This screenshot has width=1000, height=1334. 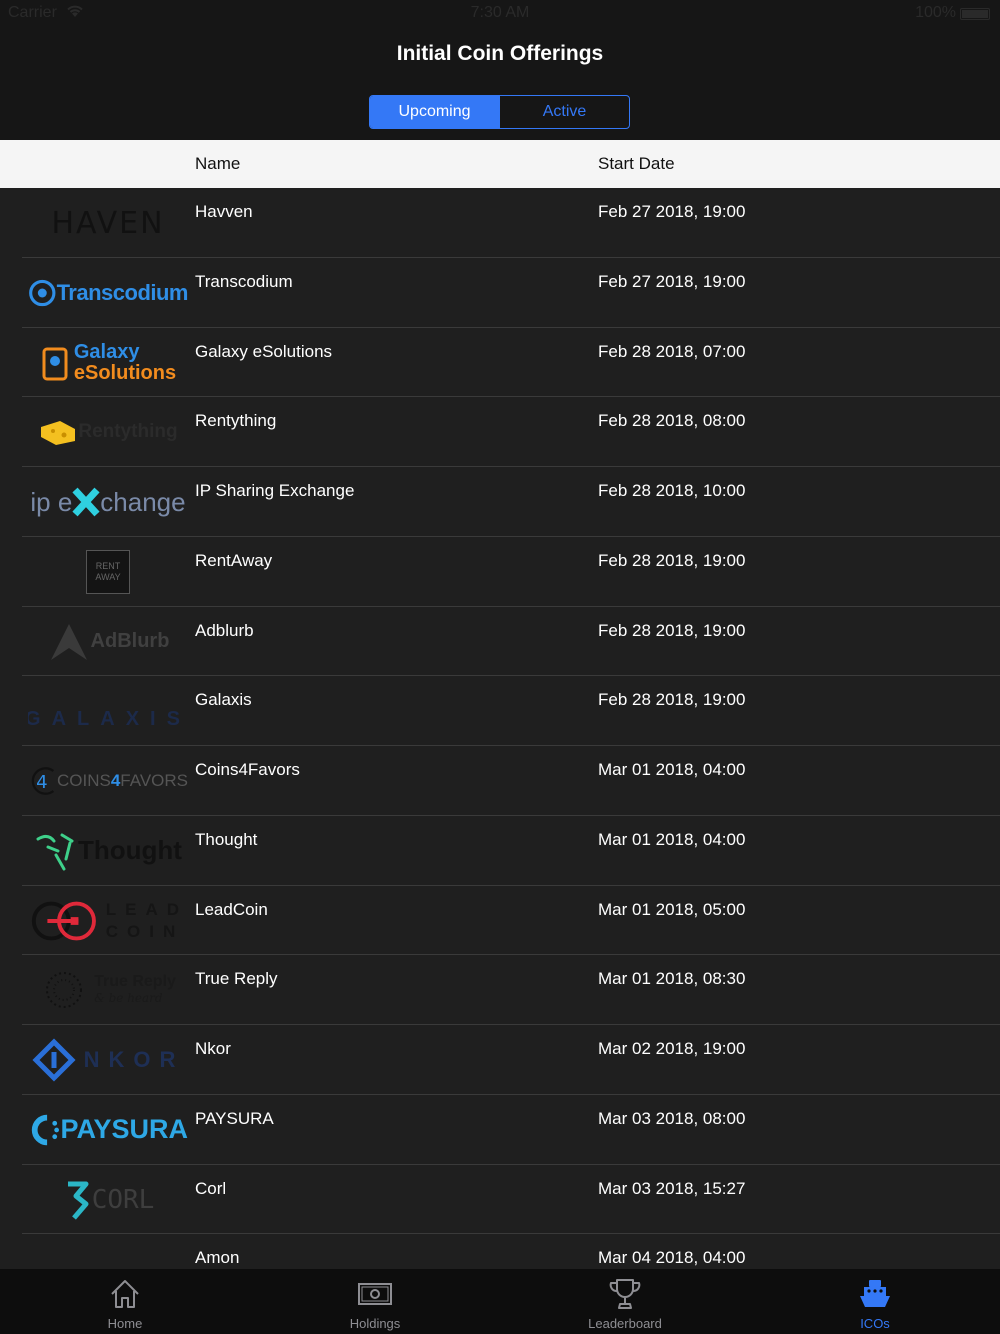 I want to click on ico-row-havven: HAVEN Havven Feb 27 2018, 19:00, so click(x=500, y=223).